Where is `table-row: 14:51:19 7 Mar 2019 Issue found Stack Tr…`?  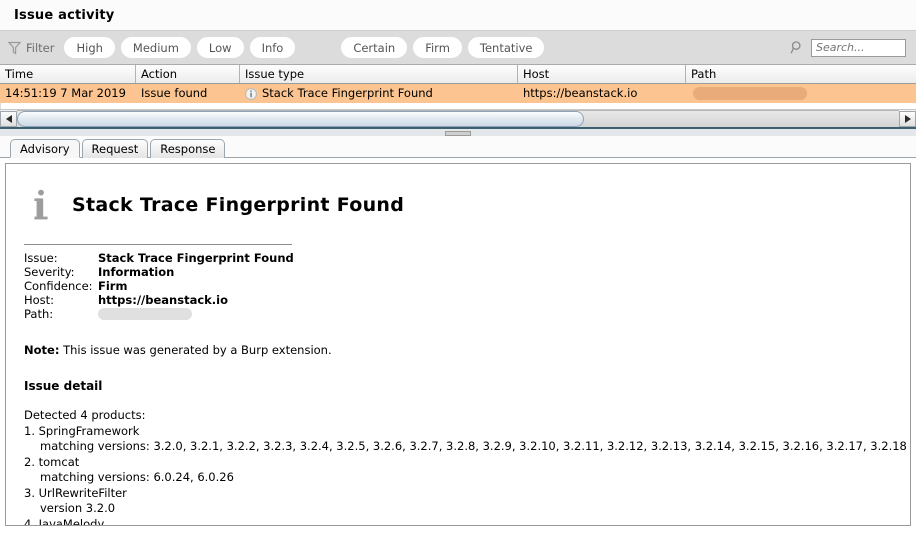 table-row: 14:51:19 7 Mar 2019 Issue found Stack Tr… is located at coordinates (458, 93).